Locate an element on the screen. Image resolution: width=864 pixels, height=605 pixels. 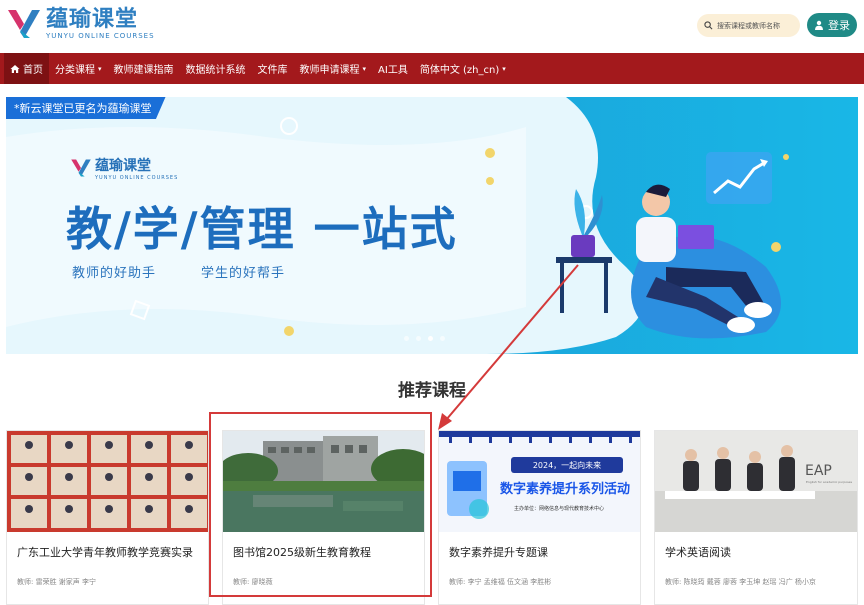
poster-organizer: 主办单位：网络信息与现代教育技术中心 is located at coordinates (559, 508).